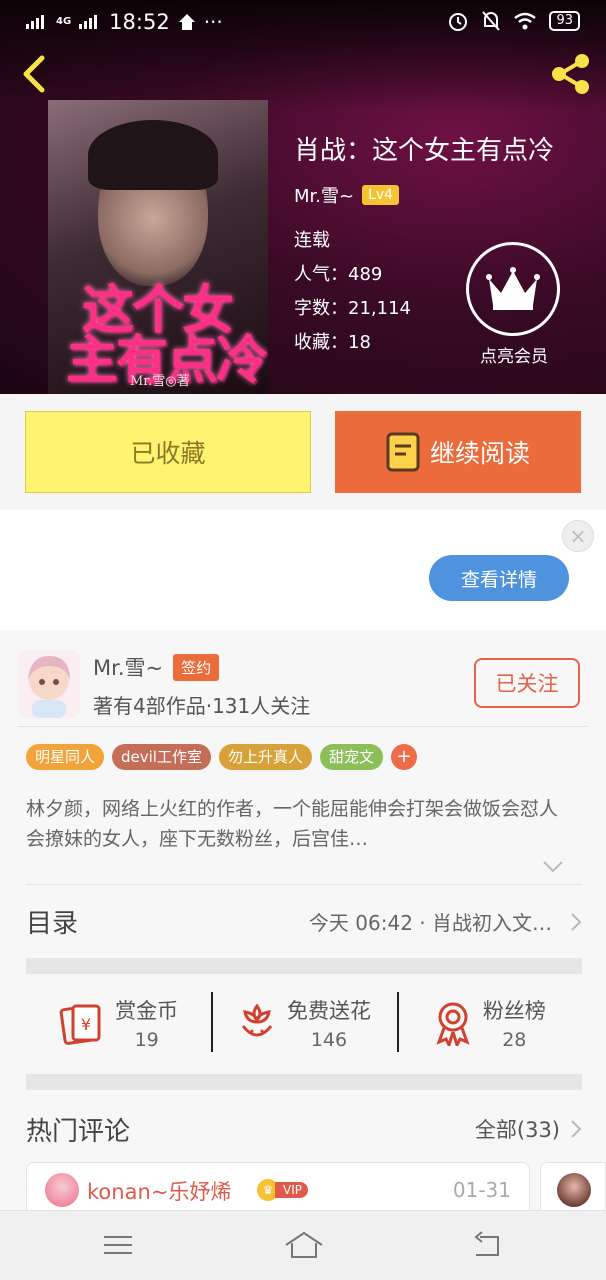 This screenshot has width=606, height=1280. I want to click on cover-author: Mr.雪◎著, so click(160, 381).